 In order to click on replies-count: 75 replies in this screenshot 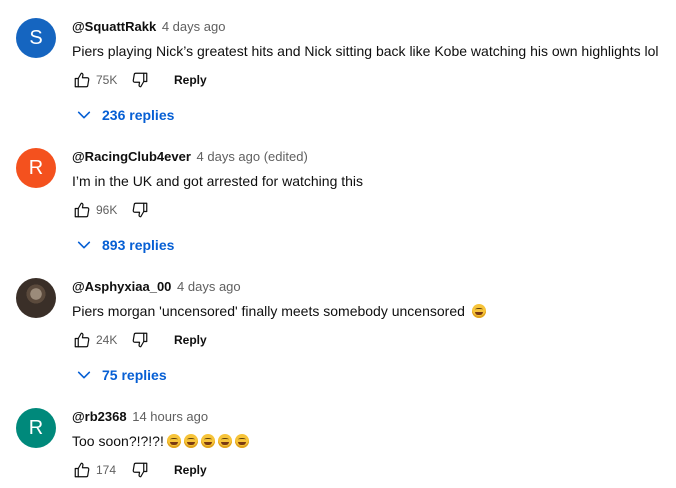, I will do `click(134, 375)`.